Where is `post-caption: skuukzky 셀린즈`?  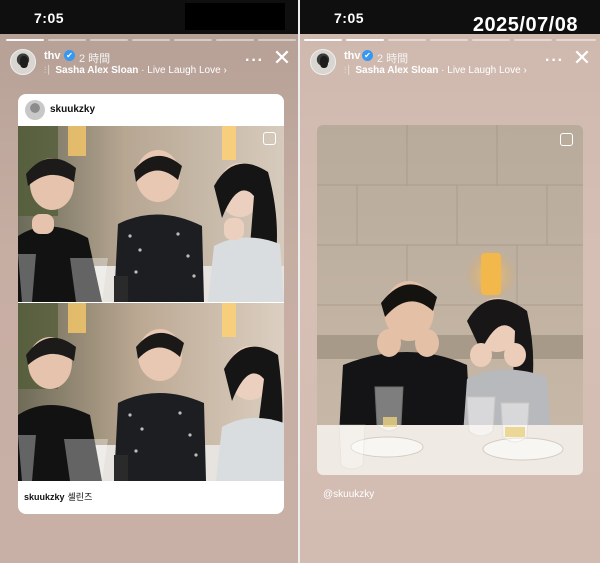 post-caption: skuukzky 셀린즈 is located at coordinates (58, 496).